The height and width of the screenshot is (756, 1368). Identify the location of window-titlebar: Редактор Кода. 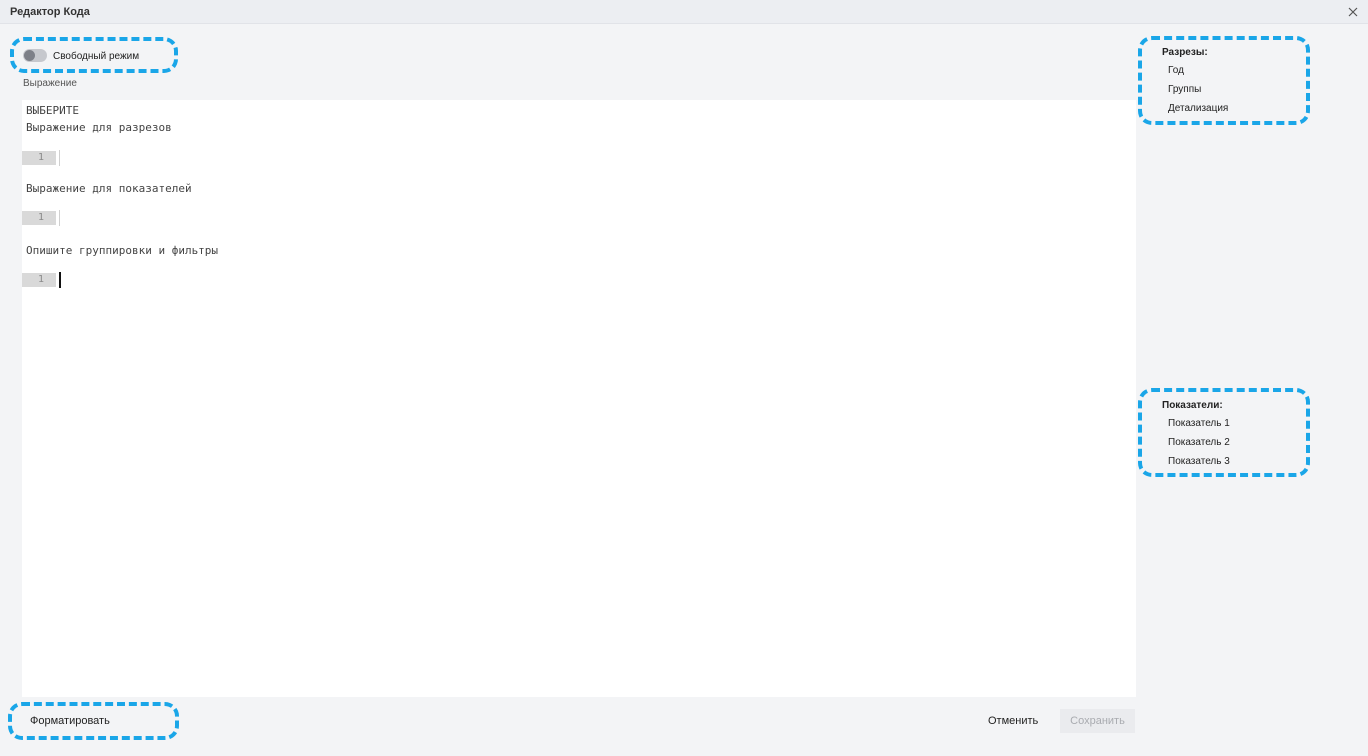
(684, 12).